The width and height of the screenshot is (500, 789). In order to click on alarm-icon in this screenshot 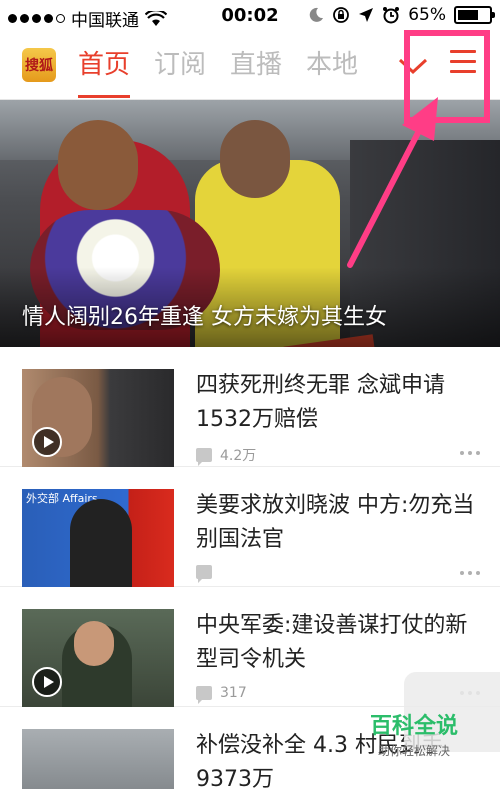, I will do `click(391, 15)`.